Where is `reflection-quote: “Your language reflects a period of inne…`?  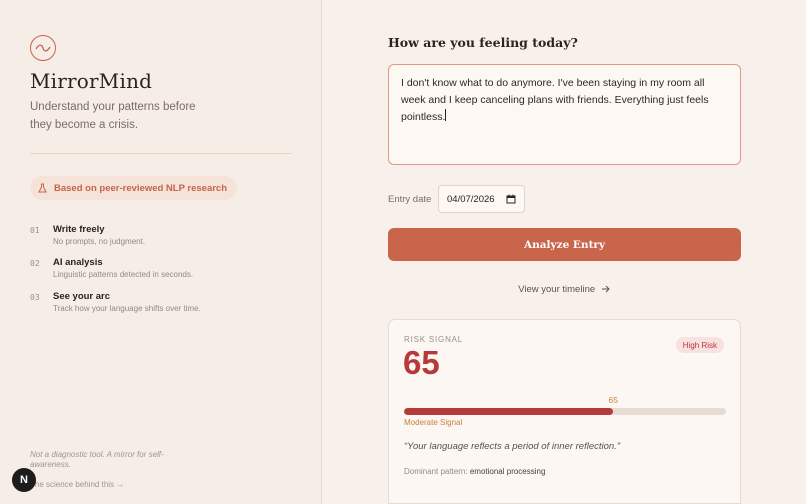 reflection-quote: “Your language reflects a period of inne… is located at coordinates (512, 446).